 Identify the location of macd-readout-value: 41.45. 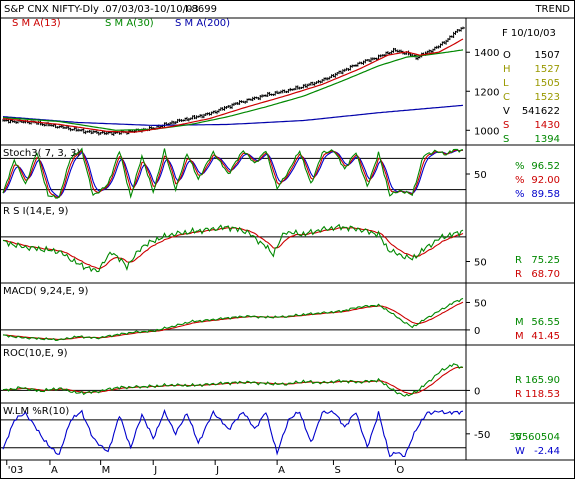
(545, 336).